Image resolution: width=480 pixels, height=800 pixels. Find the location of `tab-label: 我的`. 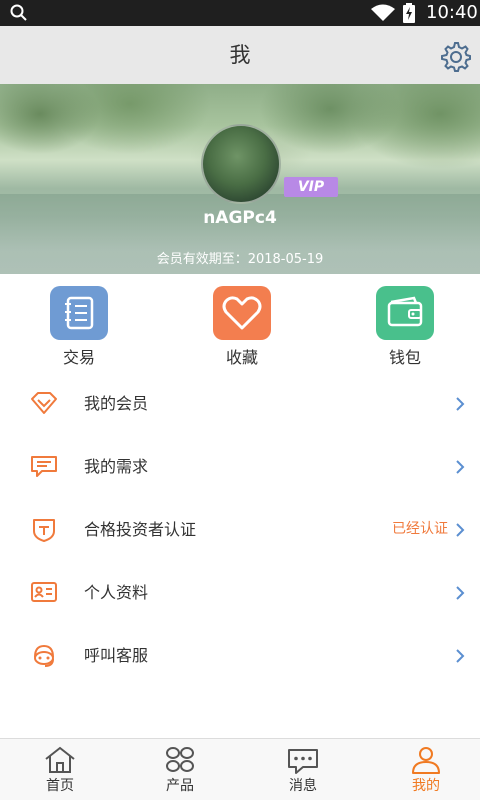

tab-label: 我的 is located at coordinates (426, 786).